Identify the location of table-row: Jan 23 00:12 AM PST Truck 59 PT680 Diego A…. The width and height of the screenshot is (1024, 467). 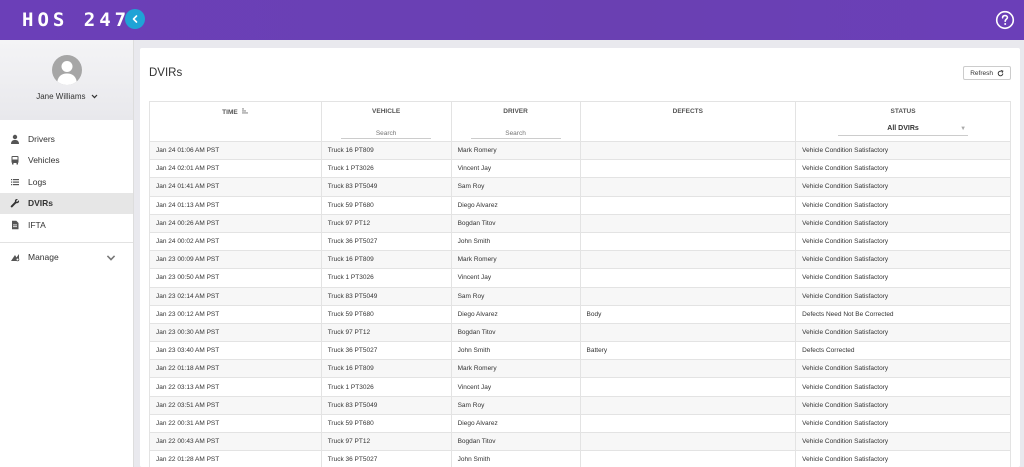
(580, 314).